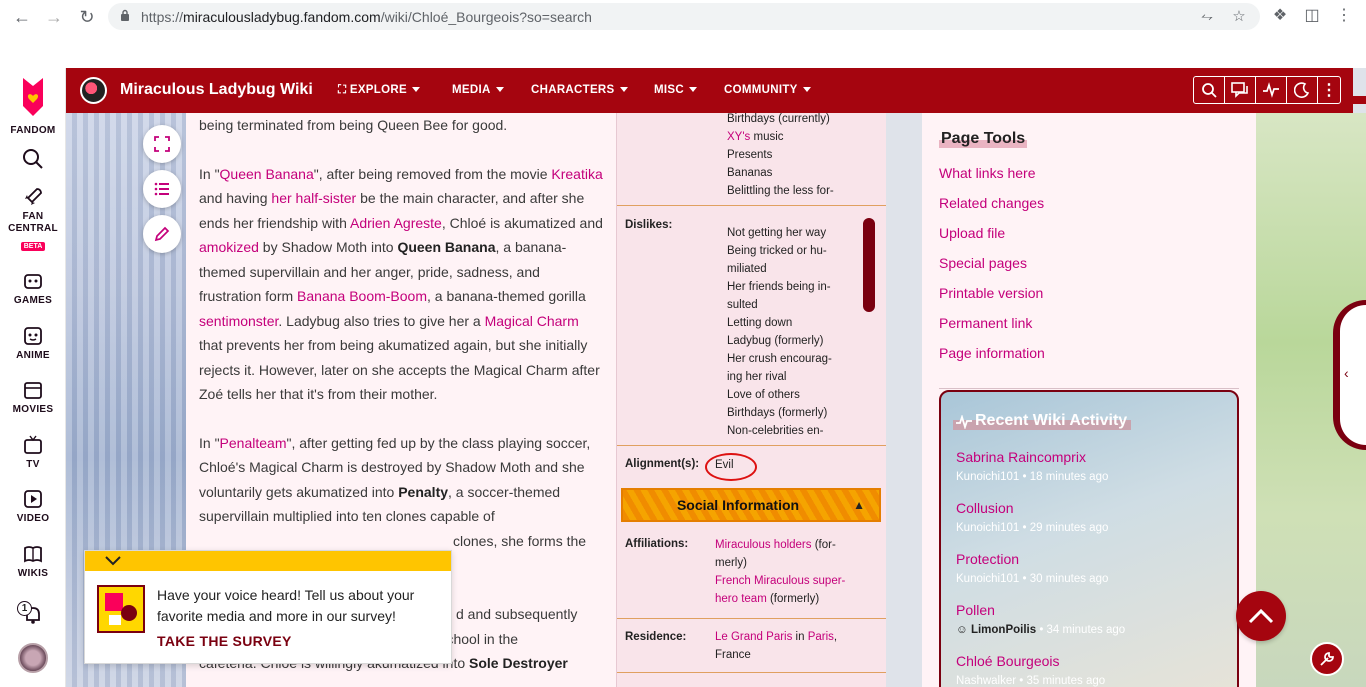 This screenshot has height=687, width=1366. Describe the element at coordinates (1032, 477) in the screenshot. I see `activity-item-meta: Kunoichi101 • 18 minutes ago` at that location.